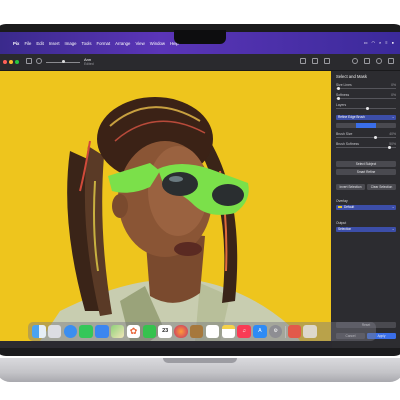 The height and width of the screenshot is (400, 400). What do you see at coordinates (386, 125) in the screenshot?
I see `brush-mode-subtract` at bounding box center [386, 125].